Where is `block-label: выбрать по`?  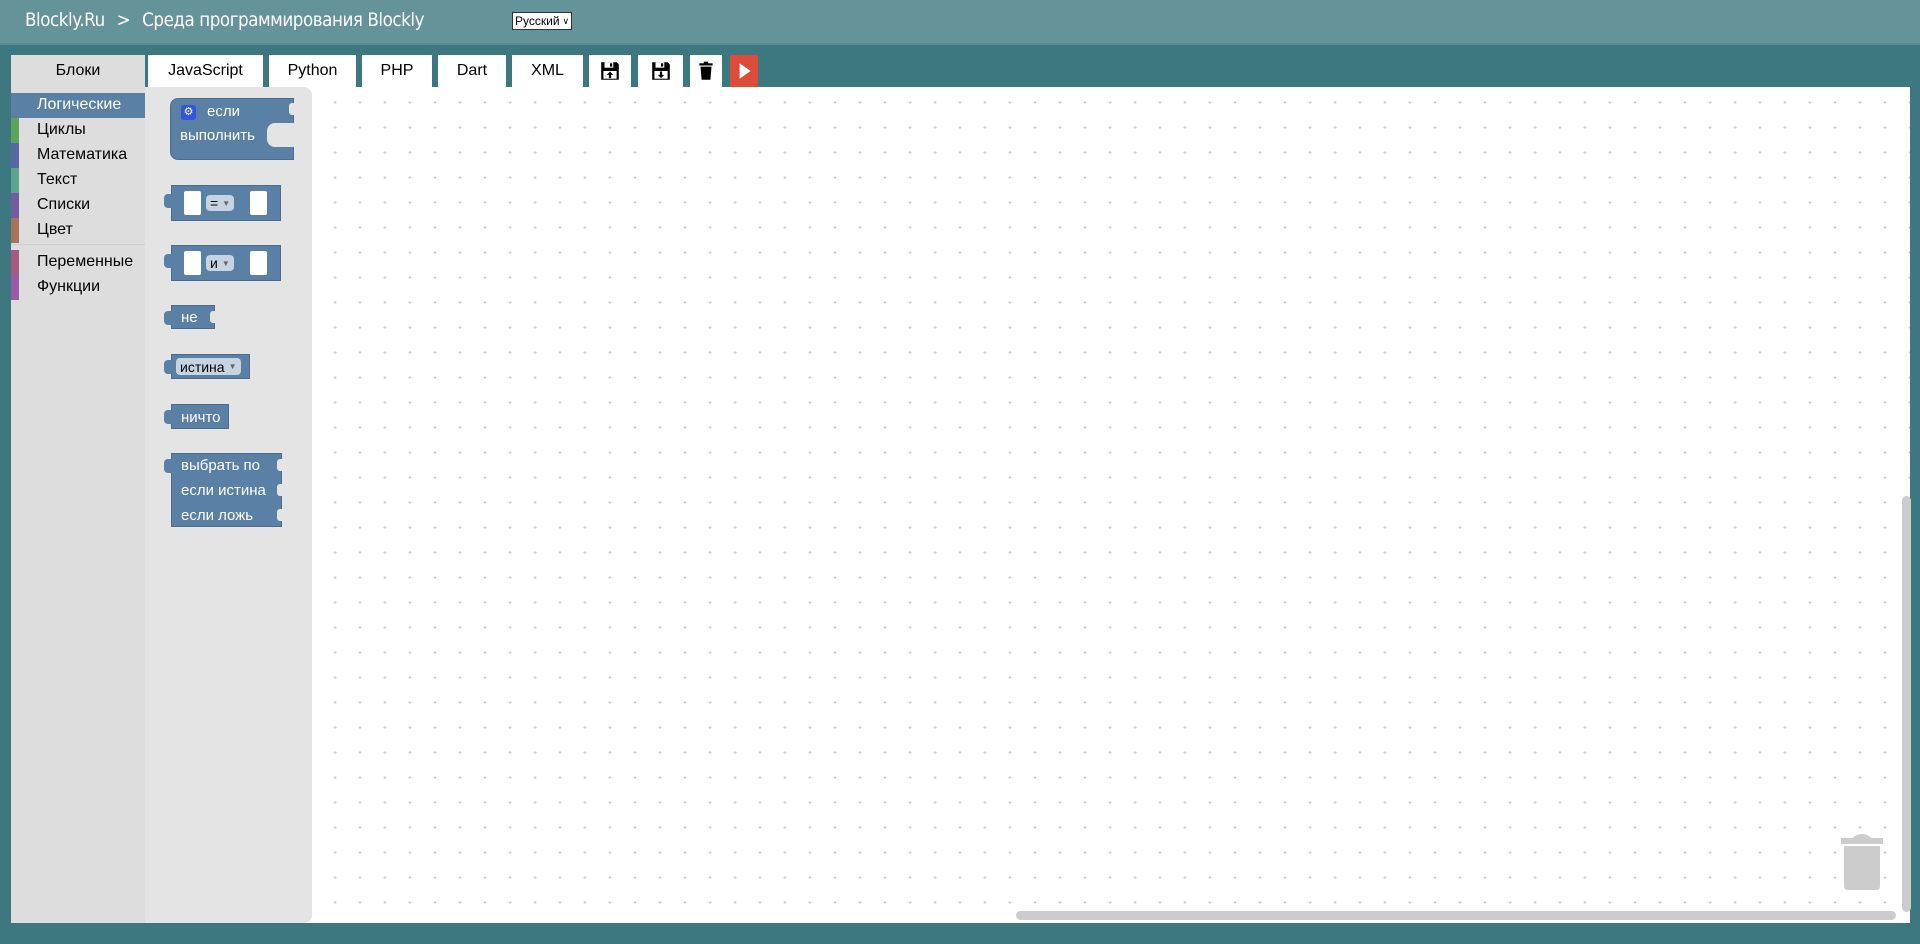 block-label: выбрать по is located at coordinates (221, 465).